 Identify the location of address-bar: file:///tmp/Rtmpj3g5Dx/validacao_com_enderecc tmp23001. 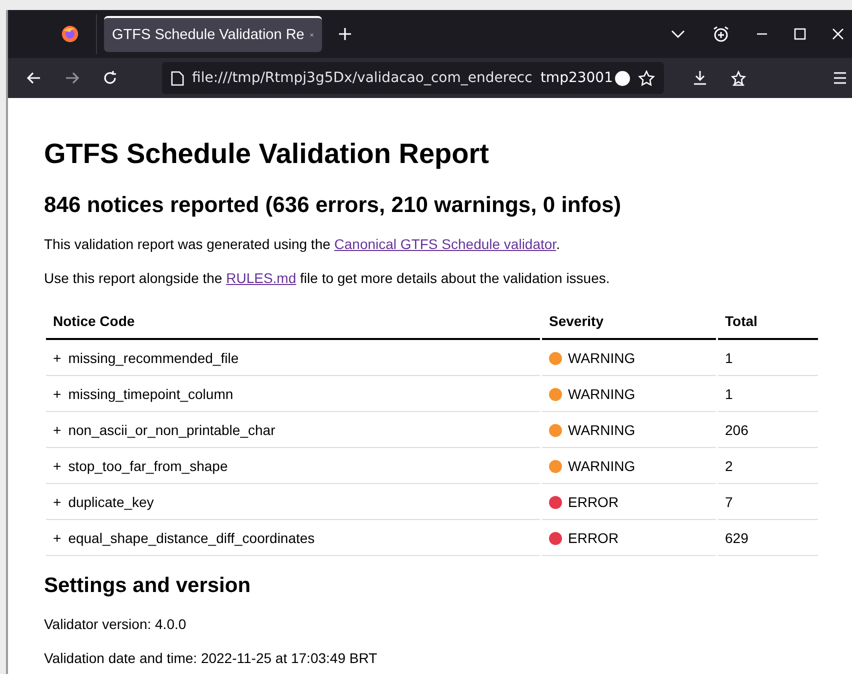
(413, 78).